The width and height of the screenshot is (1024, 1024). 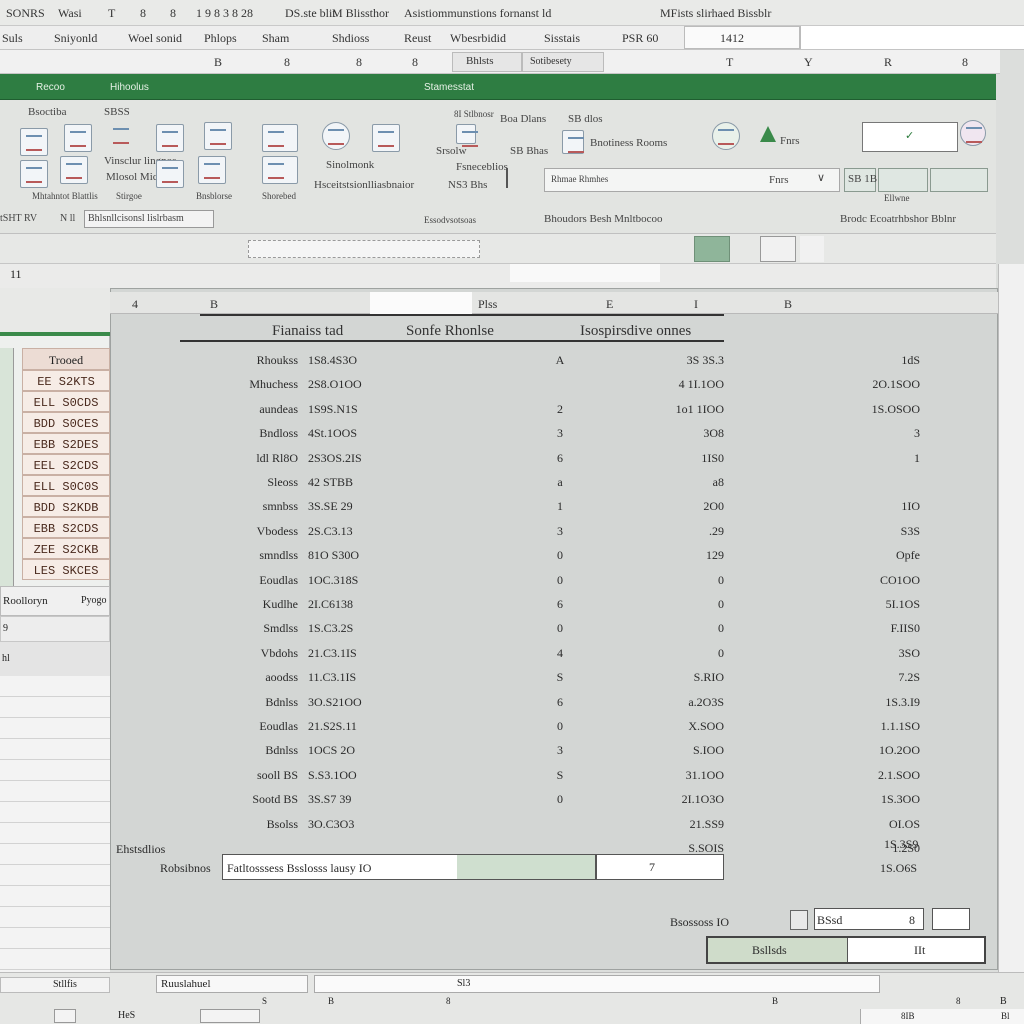 I want to click on left-table-row: EBB S2CDS, so click(x=66, y=527).